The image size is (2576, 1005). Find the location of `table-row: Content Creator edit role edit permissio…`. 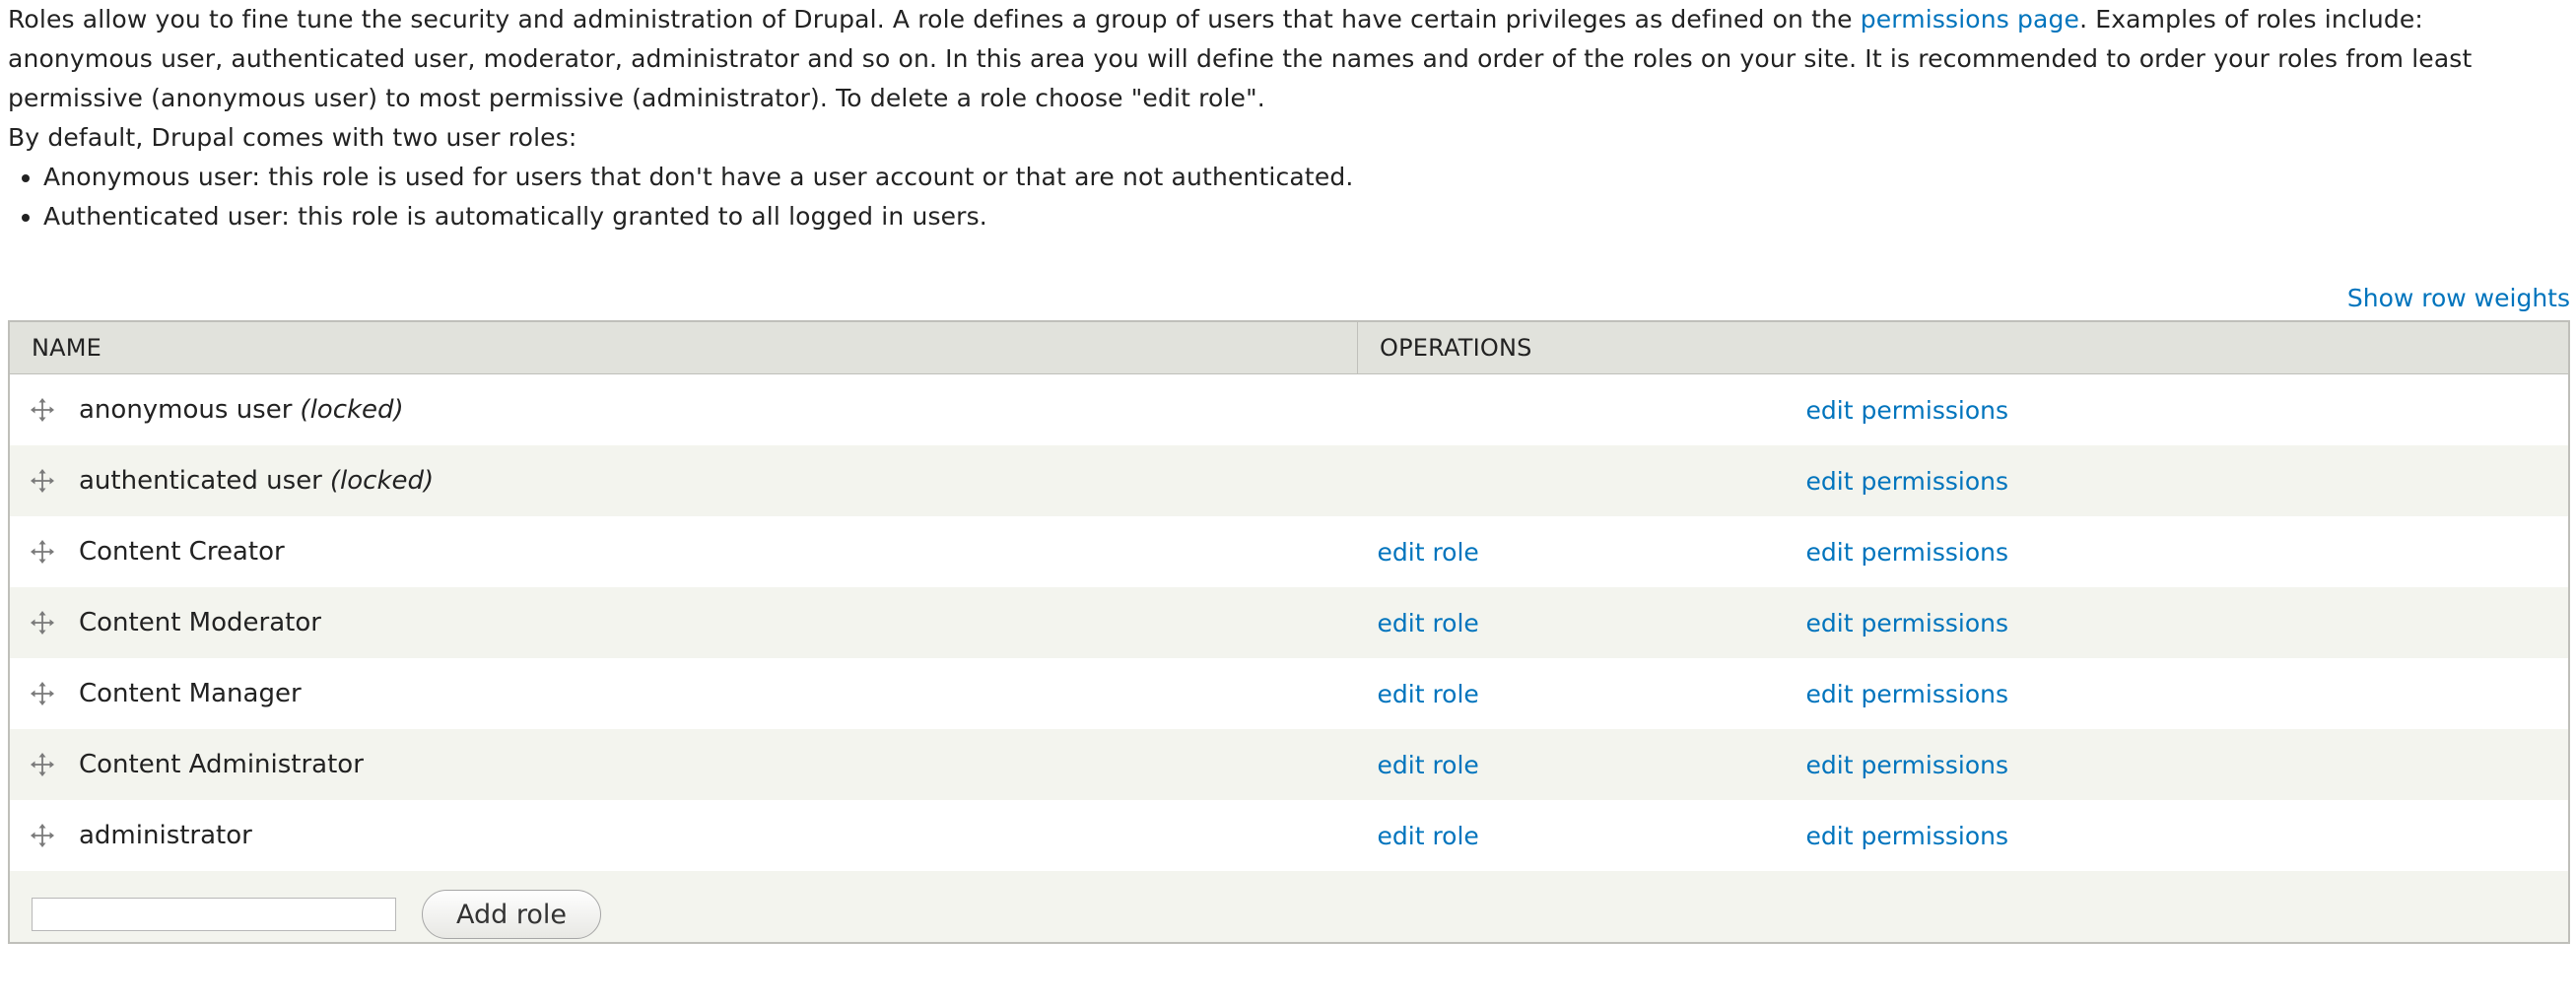

table-row: Content Creator edit role edit permissio… is located at coordinates (1289, 551).